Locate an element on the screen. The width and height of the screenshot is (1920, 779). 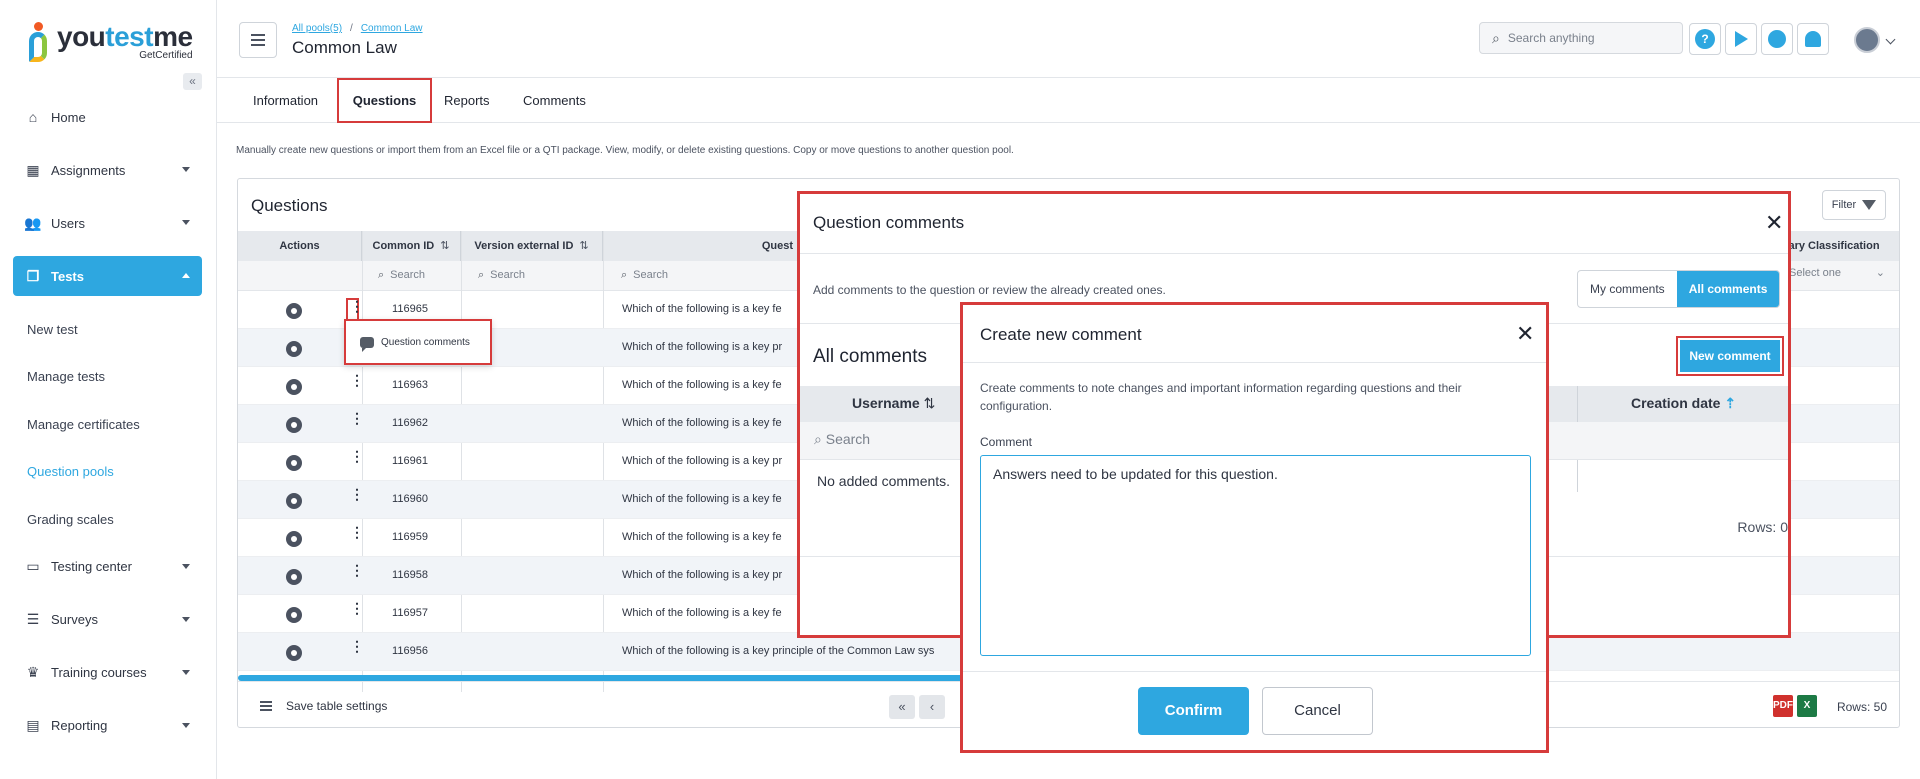
common-id-search: ⌕ Search is located at coordinates (401, 275).